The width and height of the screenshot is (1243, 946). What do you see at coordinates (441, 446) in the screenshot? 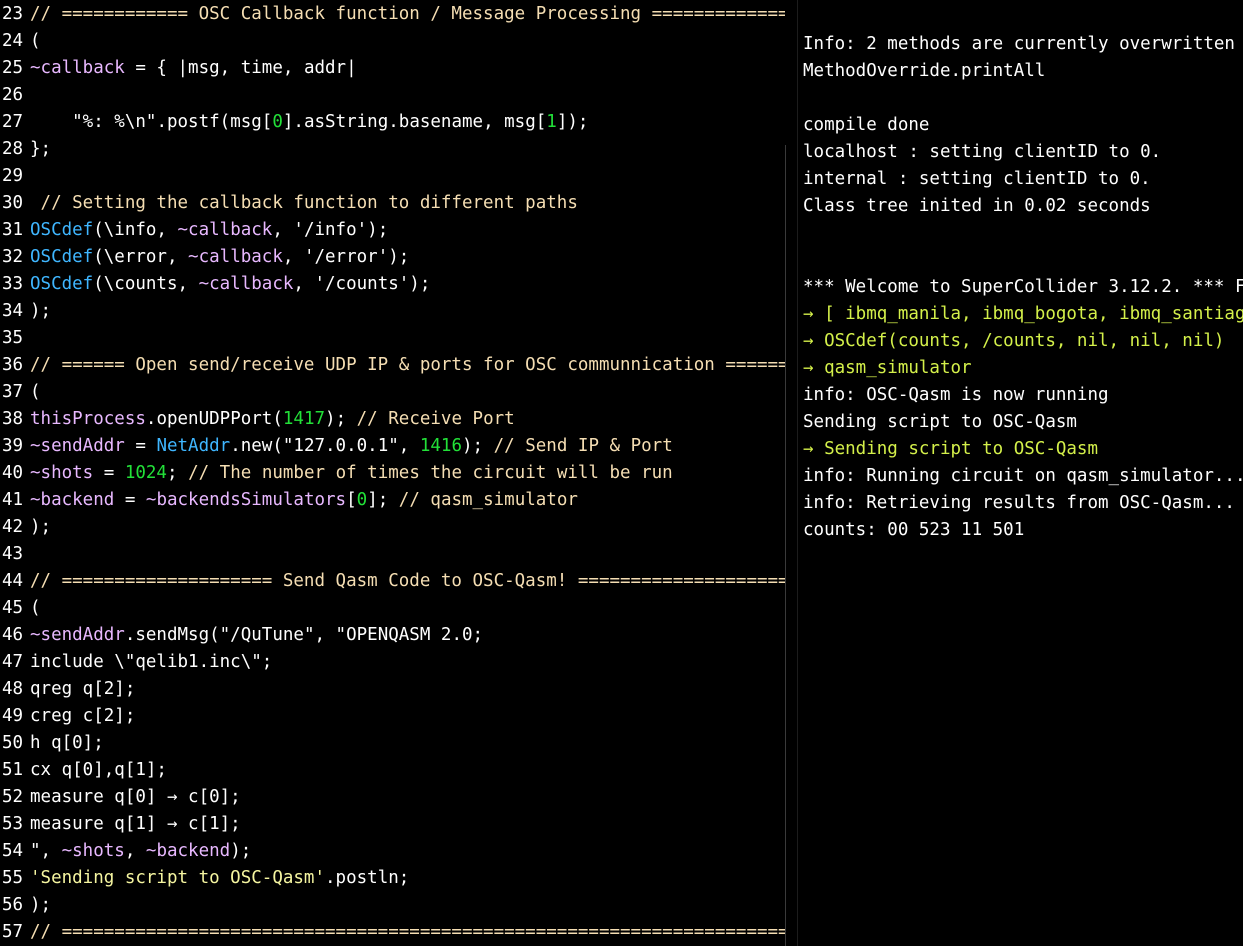
I see `code-token: 1416` at bounding box center [441, 446].